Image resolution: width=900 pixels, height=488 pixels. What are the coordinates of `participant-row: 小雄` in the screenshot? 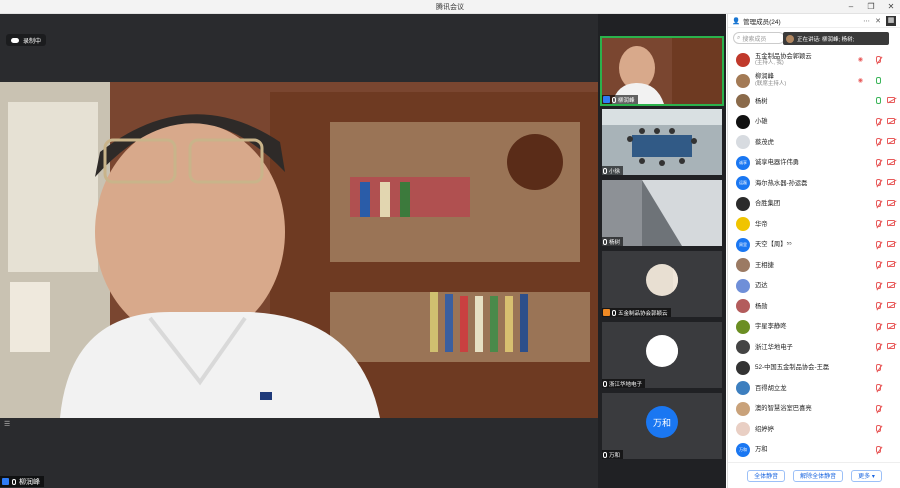 It's located at (814, 122).